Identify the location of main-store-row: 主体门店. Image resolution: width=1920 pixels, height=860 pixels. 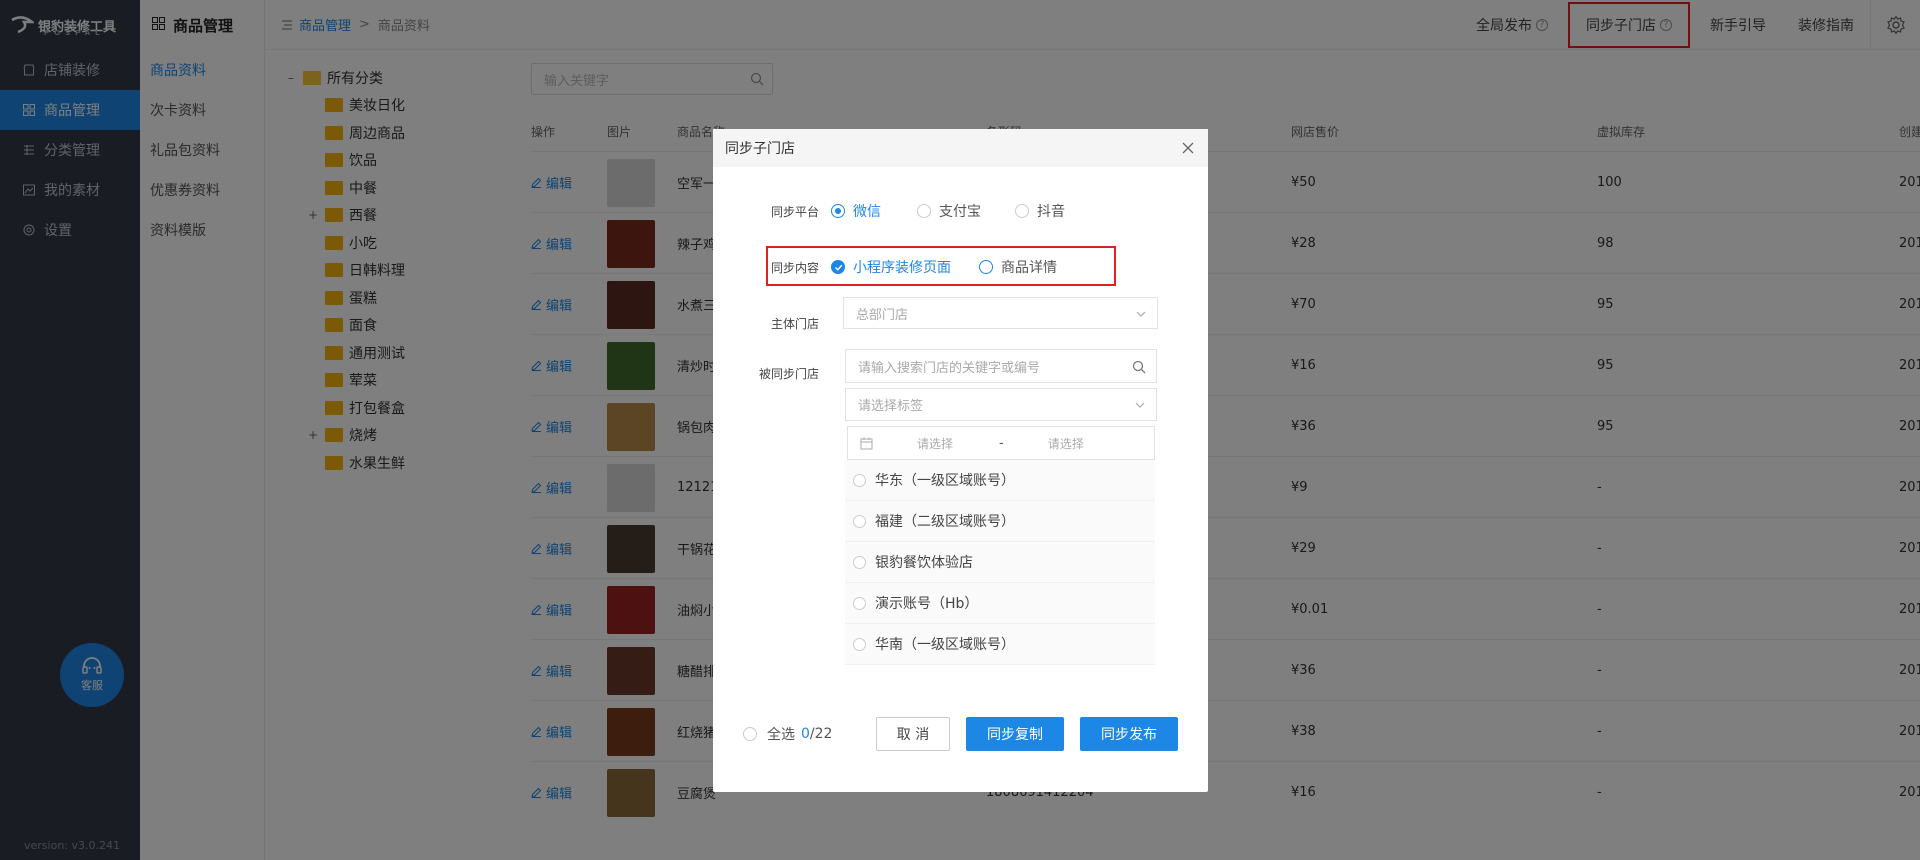
(772, 323).